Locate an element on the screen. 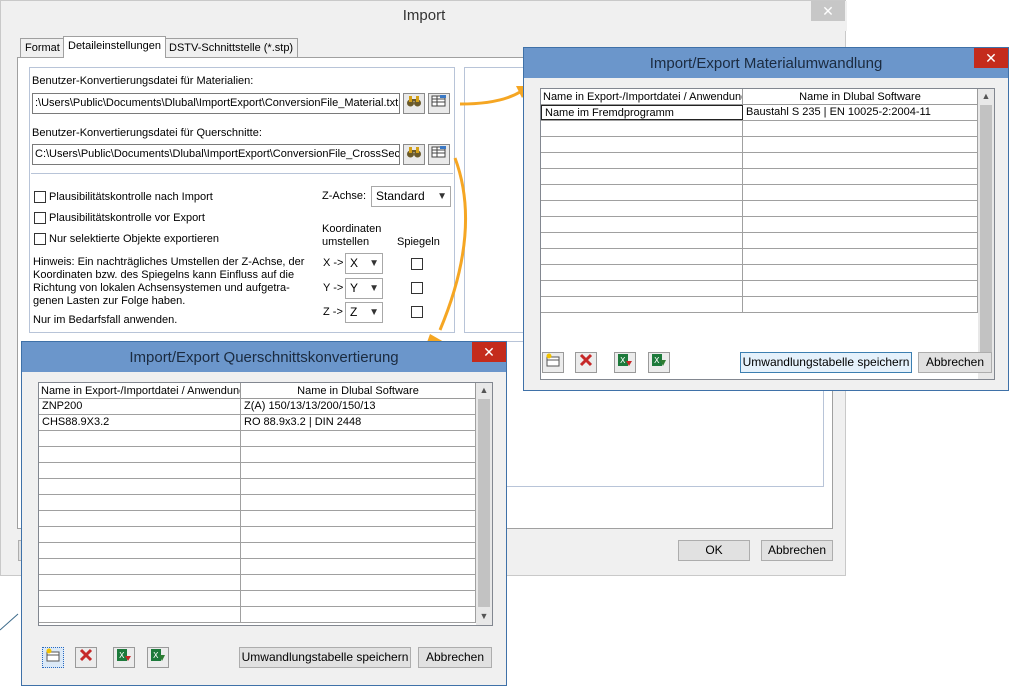  table-row: CHS88.9X3.2RO 88.9x3.2 | DIN 2448 is located at coordinates (257, 423).